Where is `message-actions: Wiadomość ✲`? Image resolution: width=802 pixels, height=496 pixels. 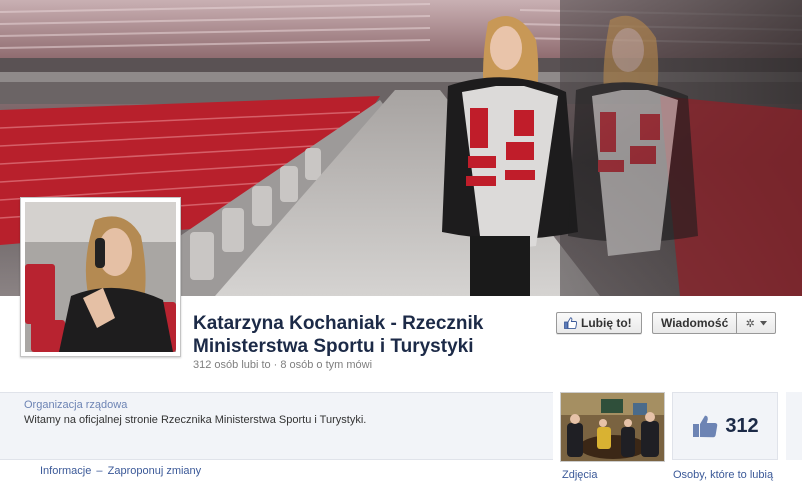 message-actions: Wiadomość ✲ is located at coordinates (714, 323).